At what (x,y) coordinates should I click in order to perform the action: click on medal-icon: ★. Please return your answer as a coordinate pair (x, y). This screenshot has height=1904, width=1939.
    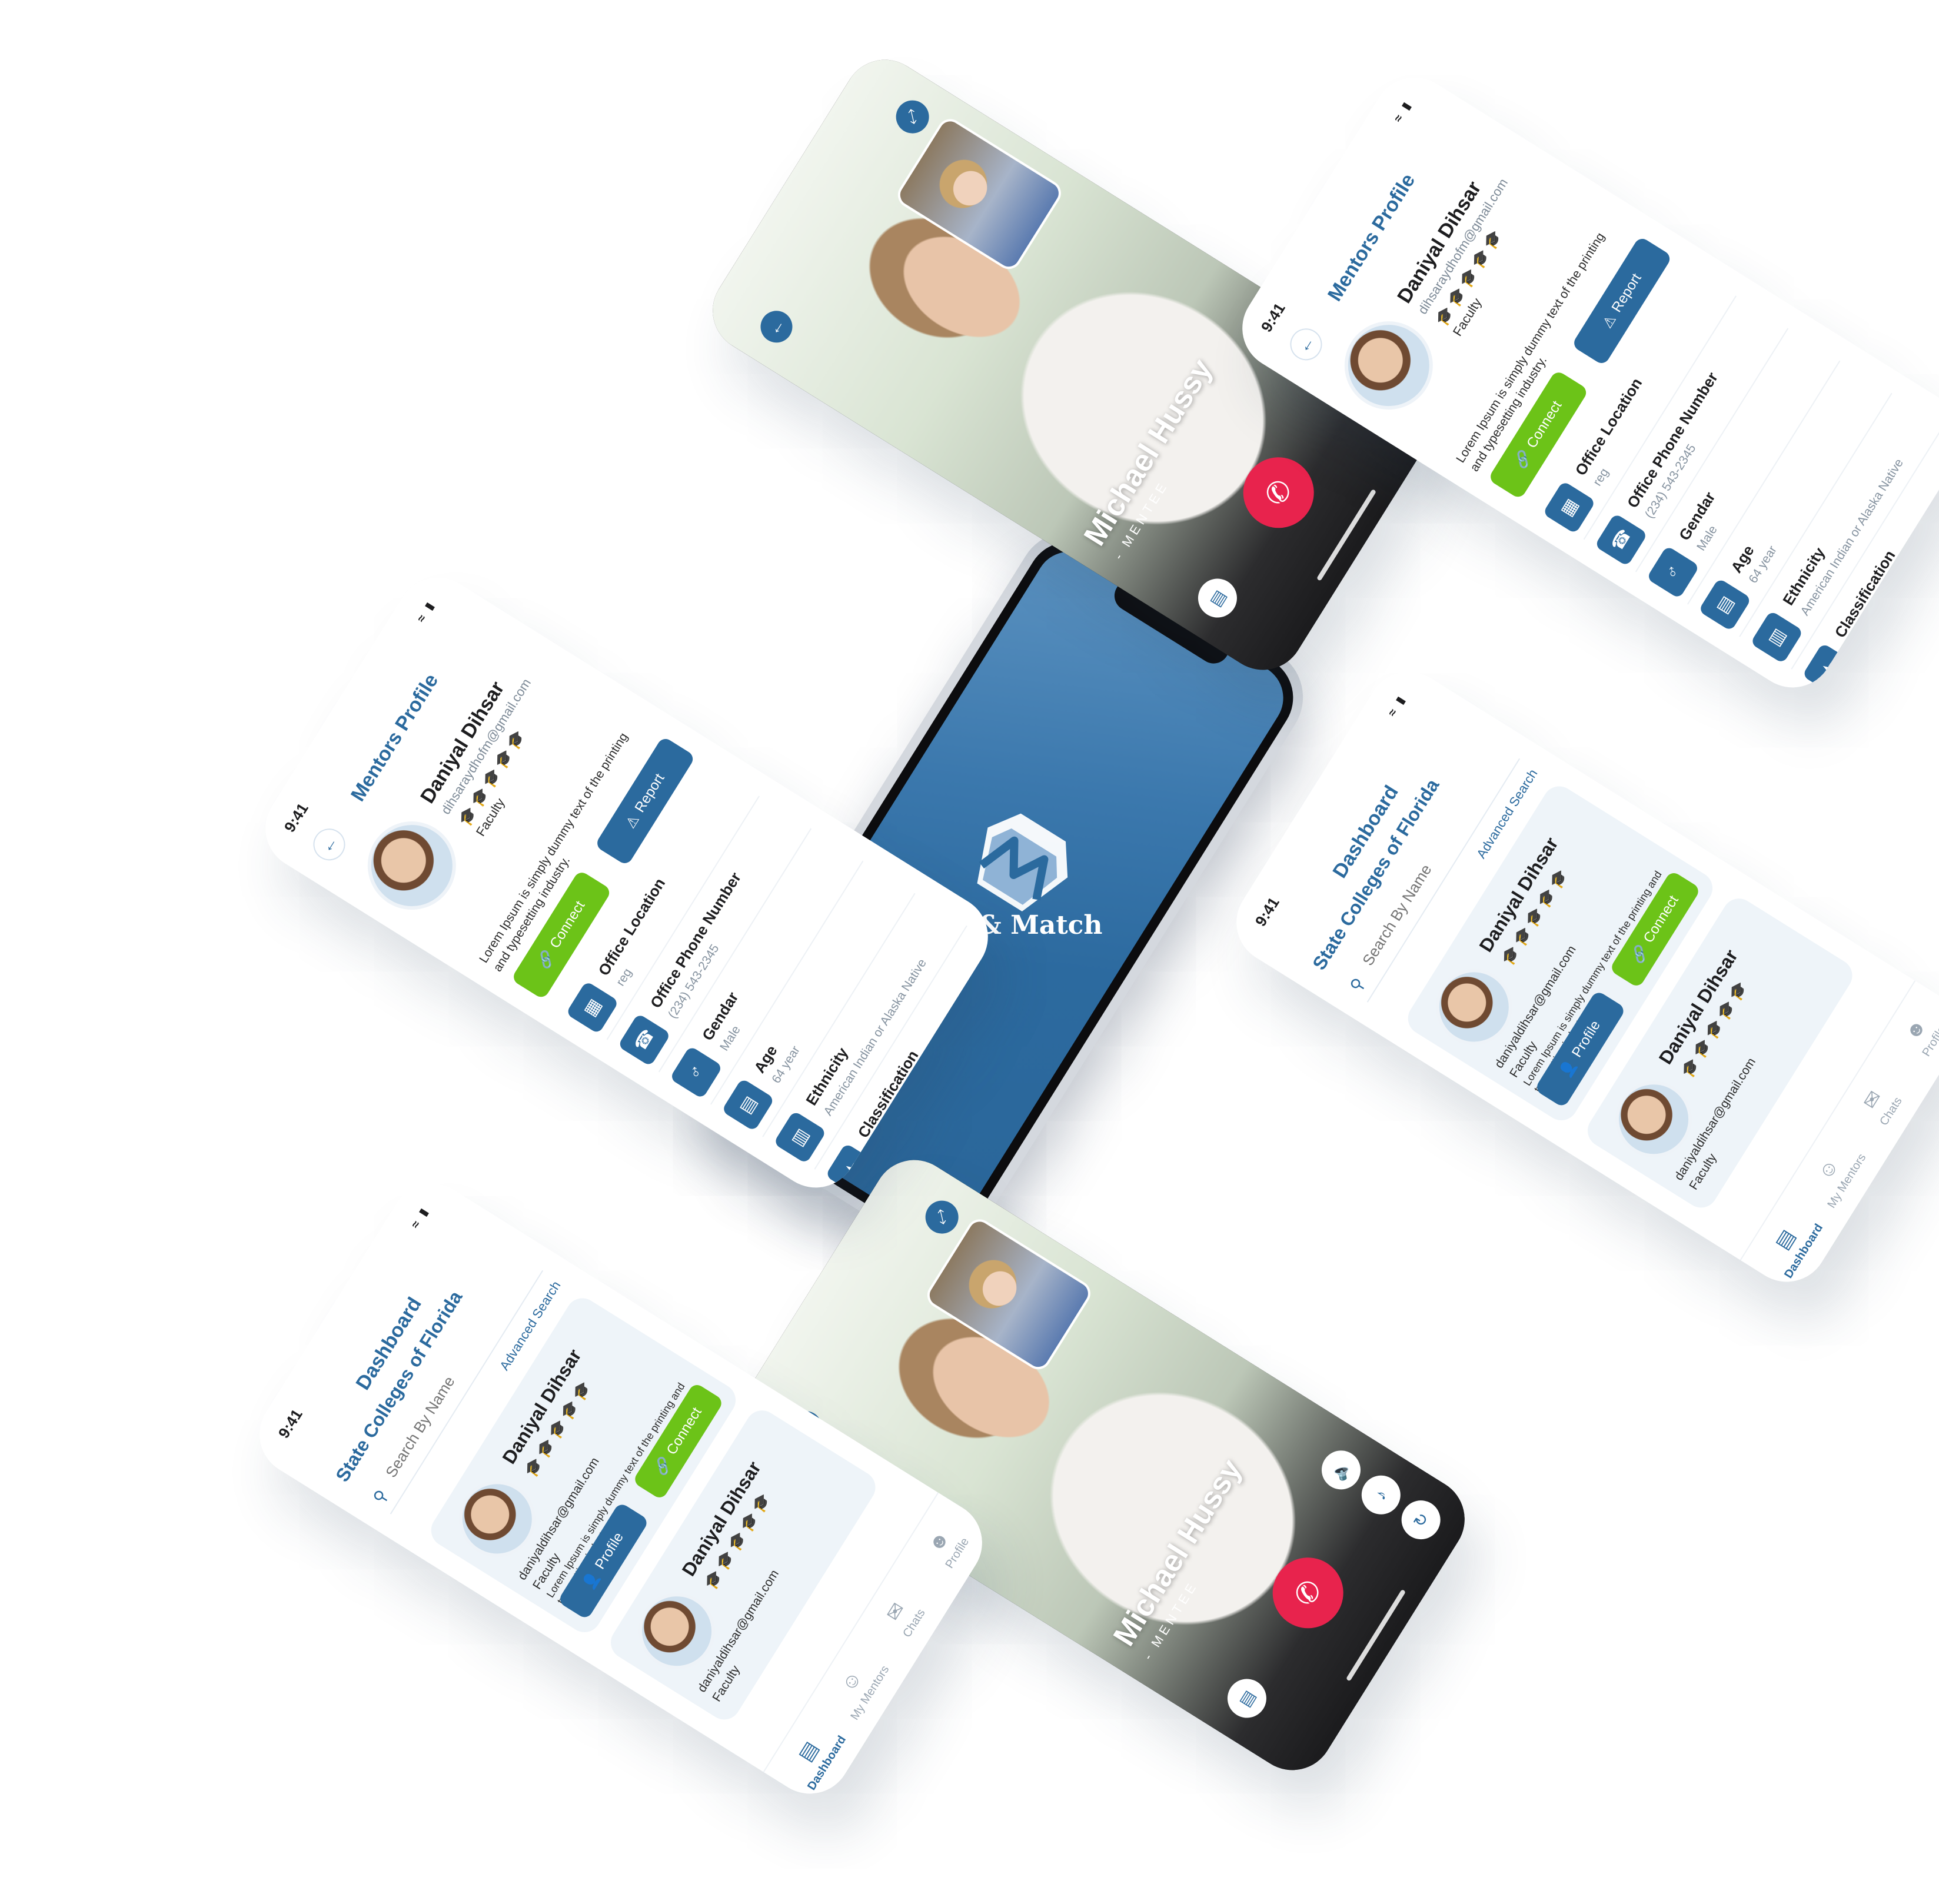
    Looking at the image, I should click on (1829, 670).